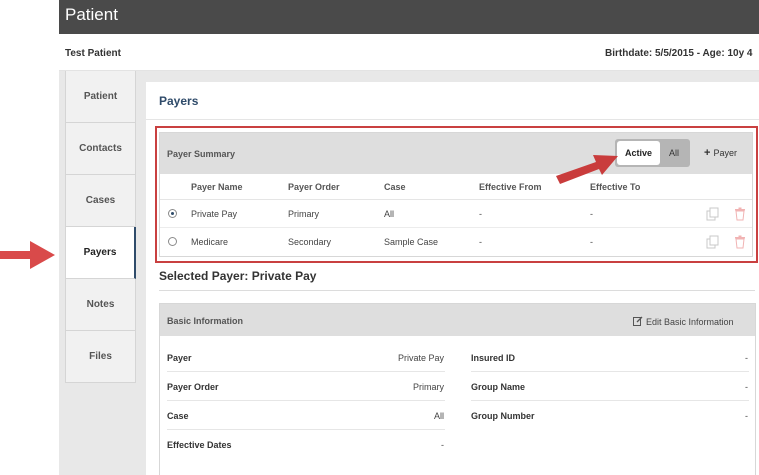 Image resolution: width=759 pixels, height=475 pixels. Describe the element at coordinates (679, 53) in the screenshot. I see `patient-birthdate: Birthdate: 5/5/2015 - Age: 10y 4` at that location.